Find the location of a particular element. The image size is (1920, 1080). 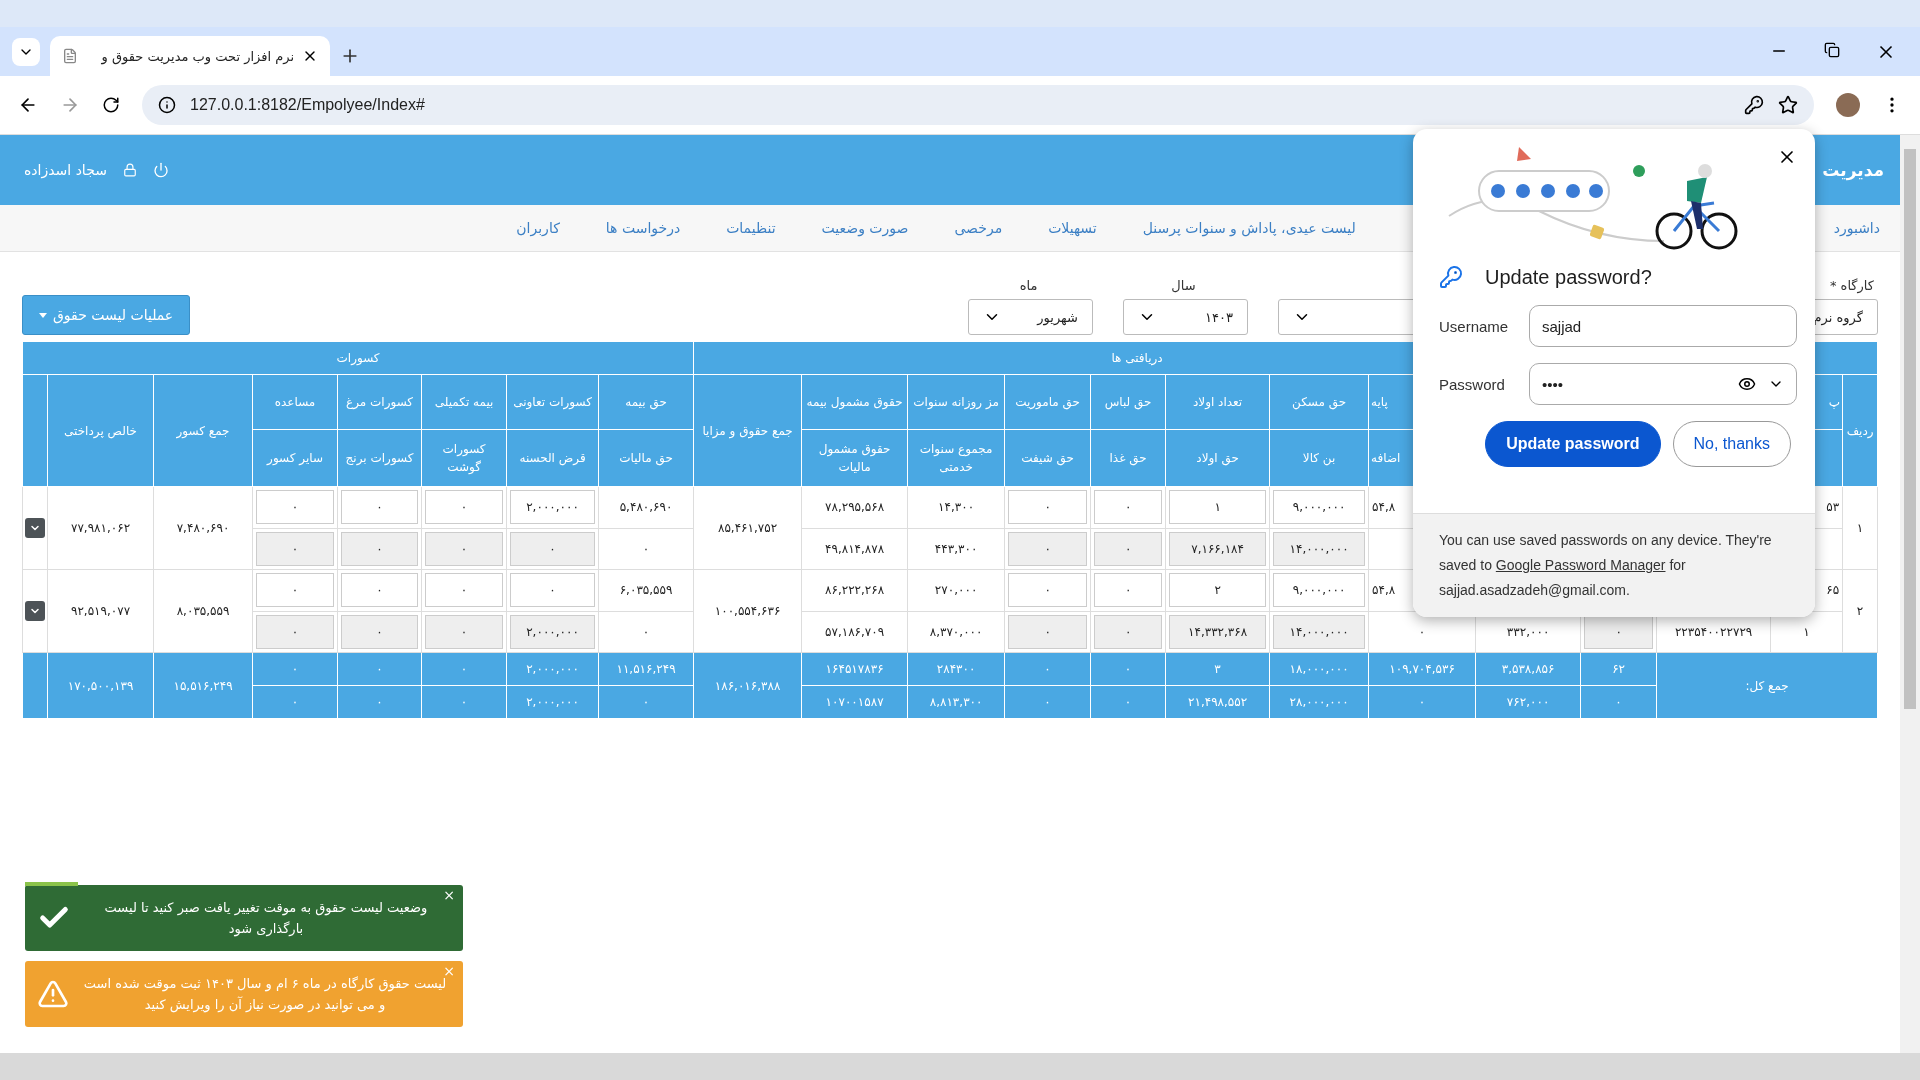

field-label: سال is located at coordinates (1184, 285).